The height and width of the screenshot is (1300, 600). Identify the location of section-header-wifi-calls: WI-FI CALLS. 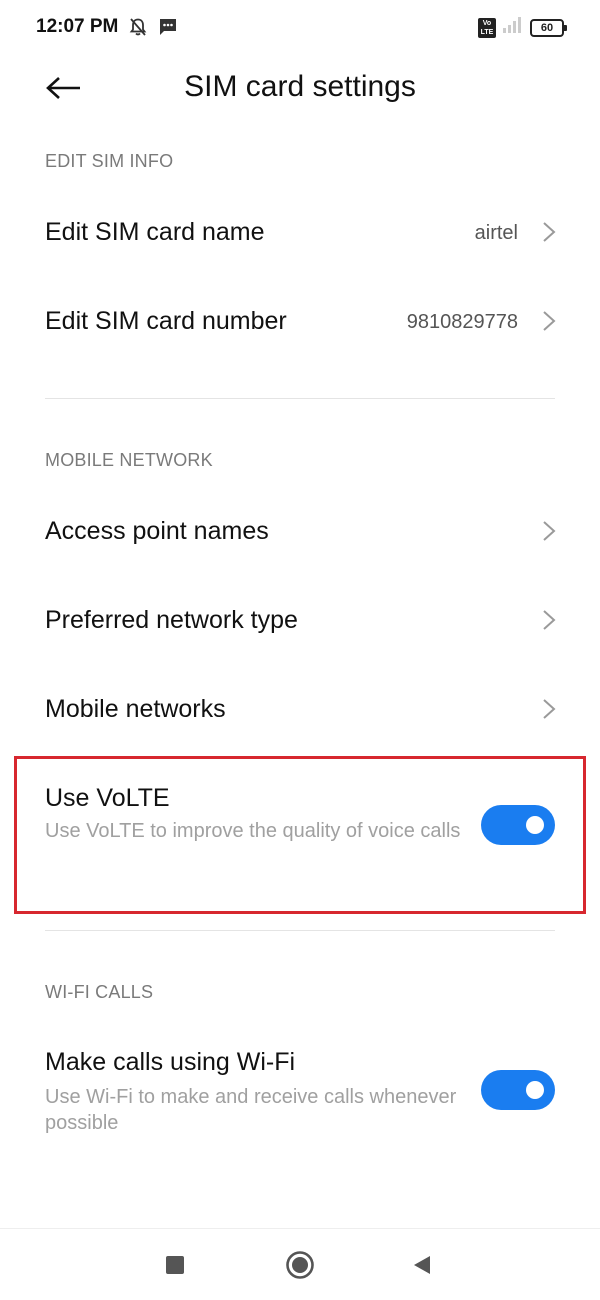
(99, 992).